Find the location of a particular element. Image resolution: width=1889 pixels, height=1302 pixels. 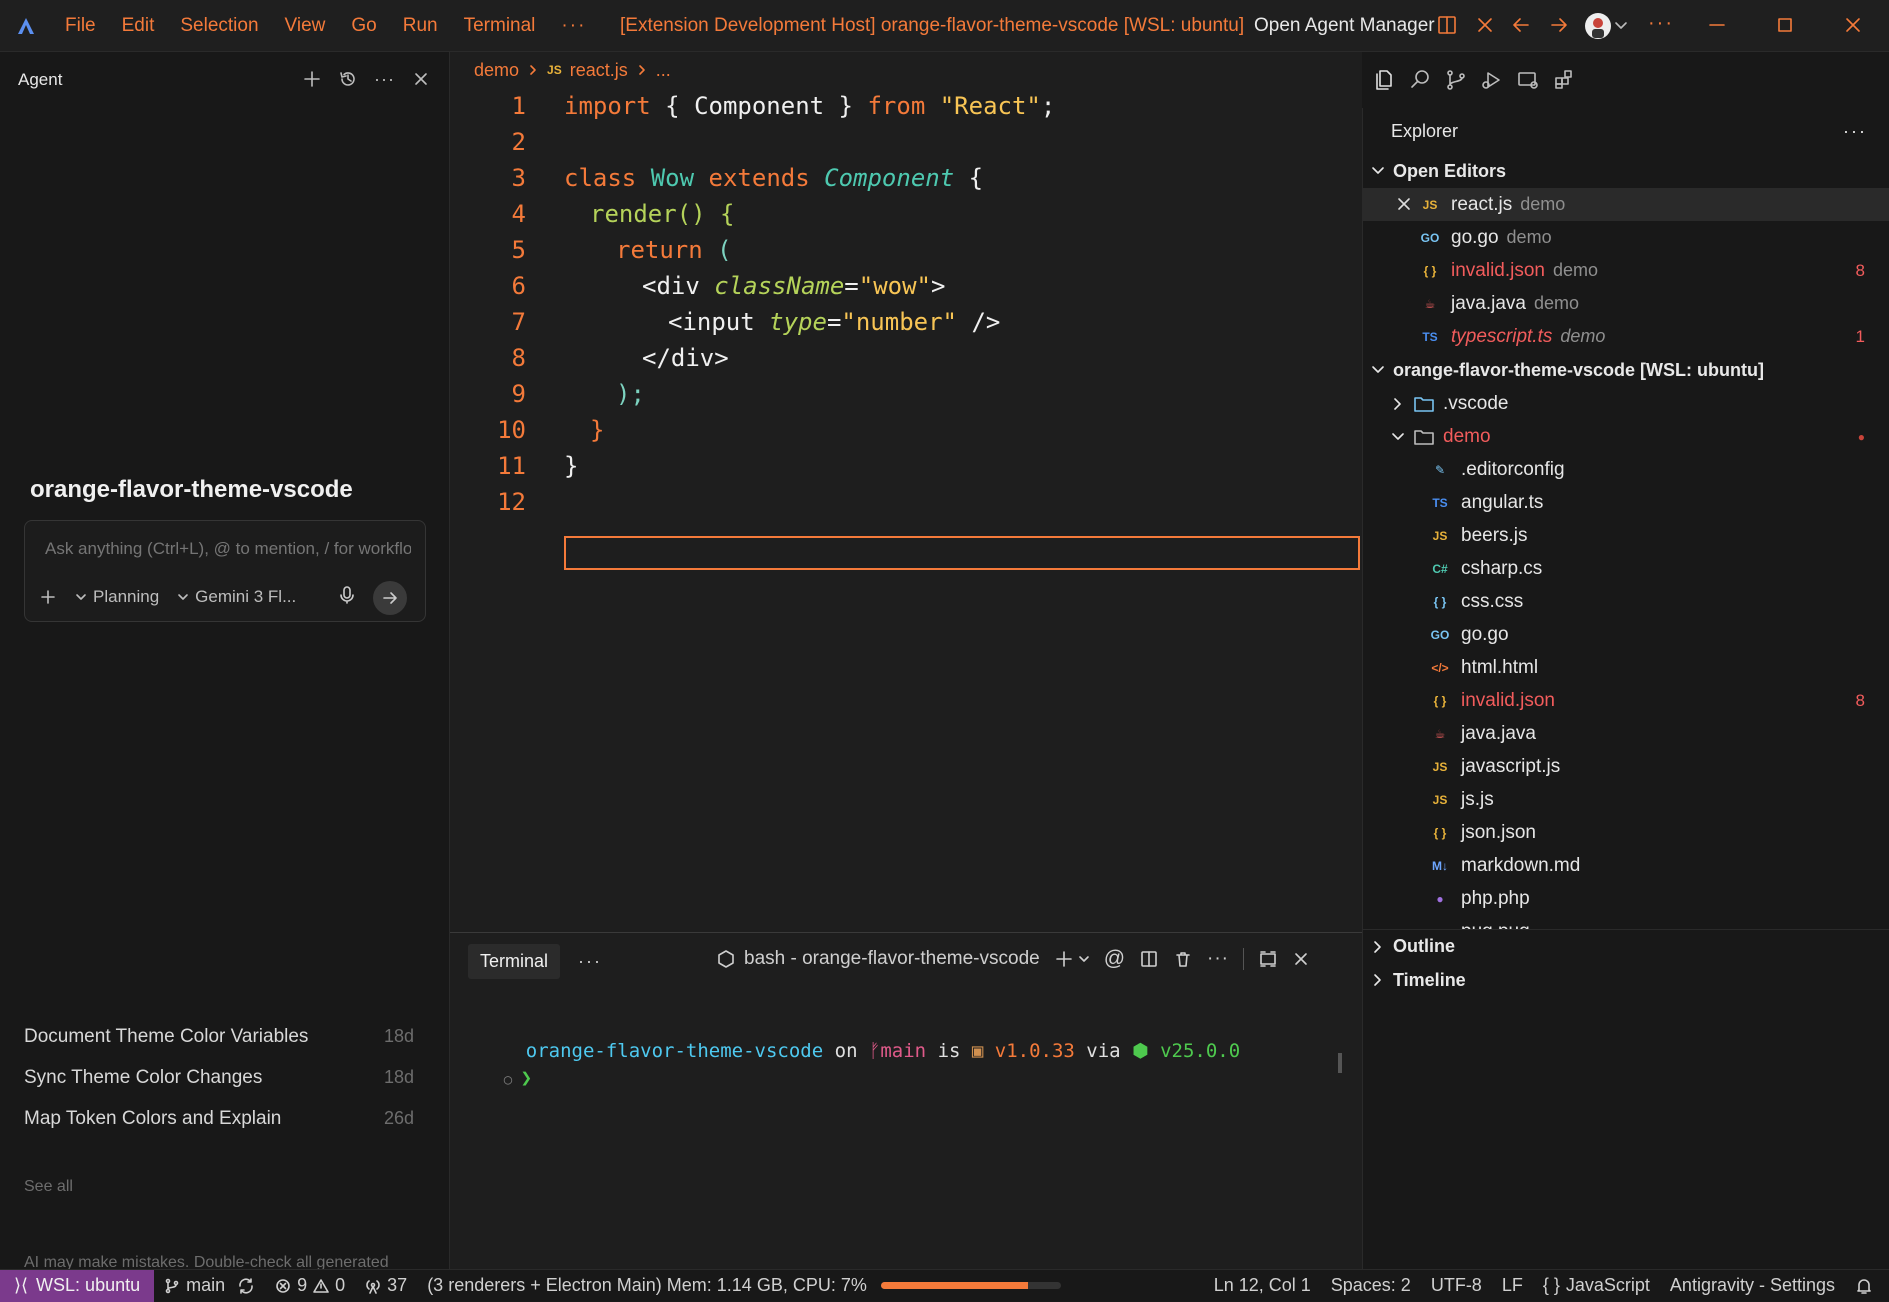

breadcrumb-folder: demo is located at coordinates (496, 70).